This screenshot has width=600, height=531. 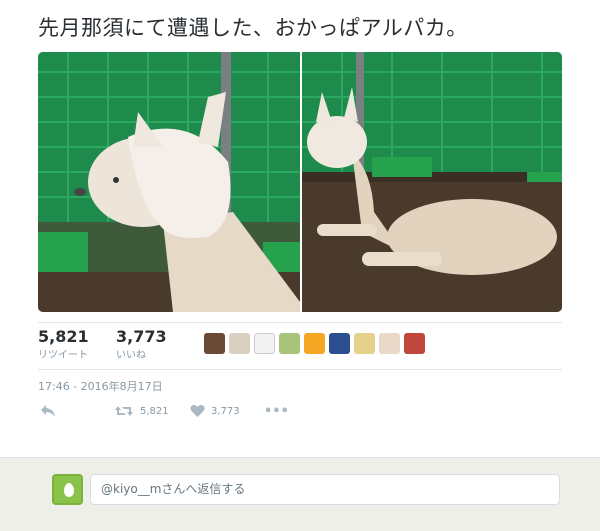 What do you see at coordinates (325, 489) in the screenshot?
I see `reply-input: @kiyo__mさんへ返信する` at bounding box center [325, 489].